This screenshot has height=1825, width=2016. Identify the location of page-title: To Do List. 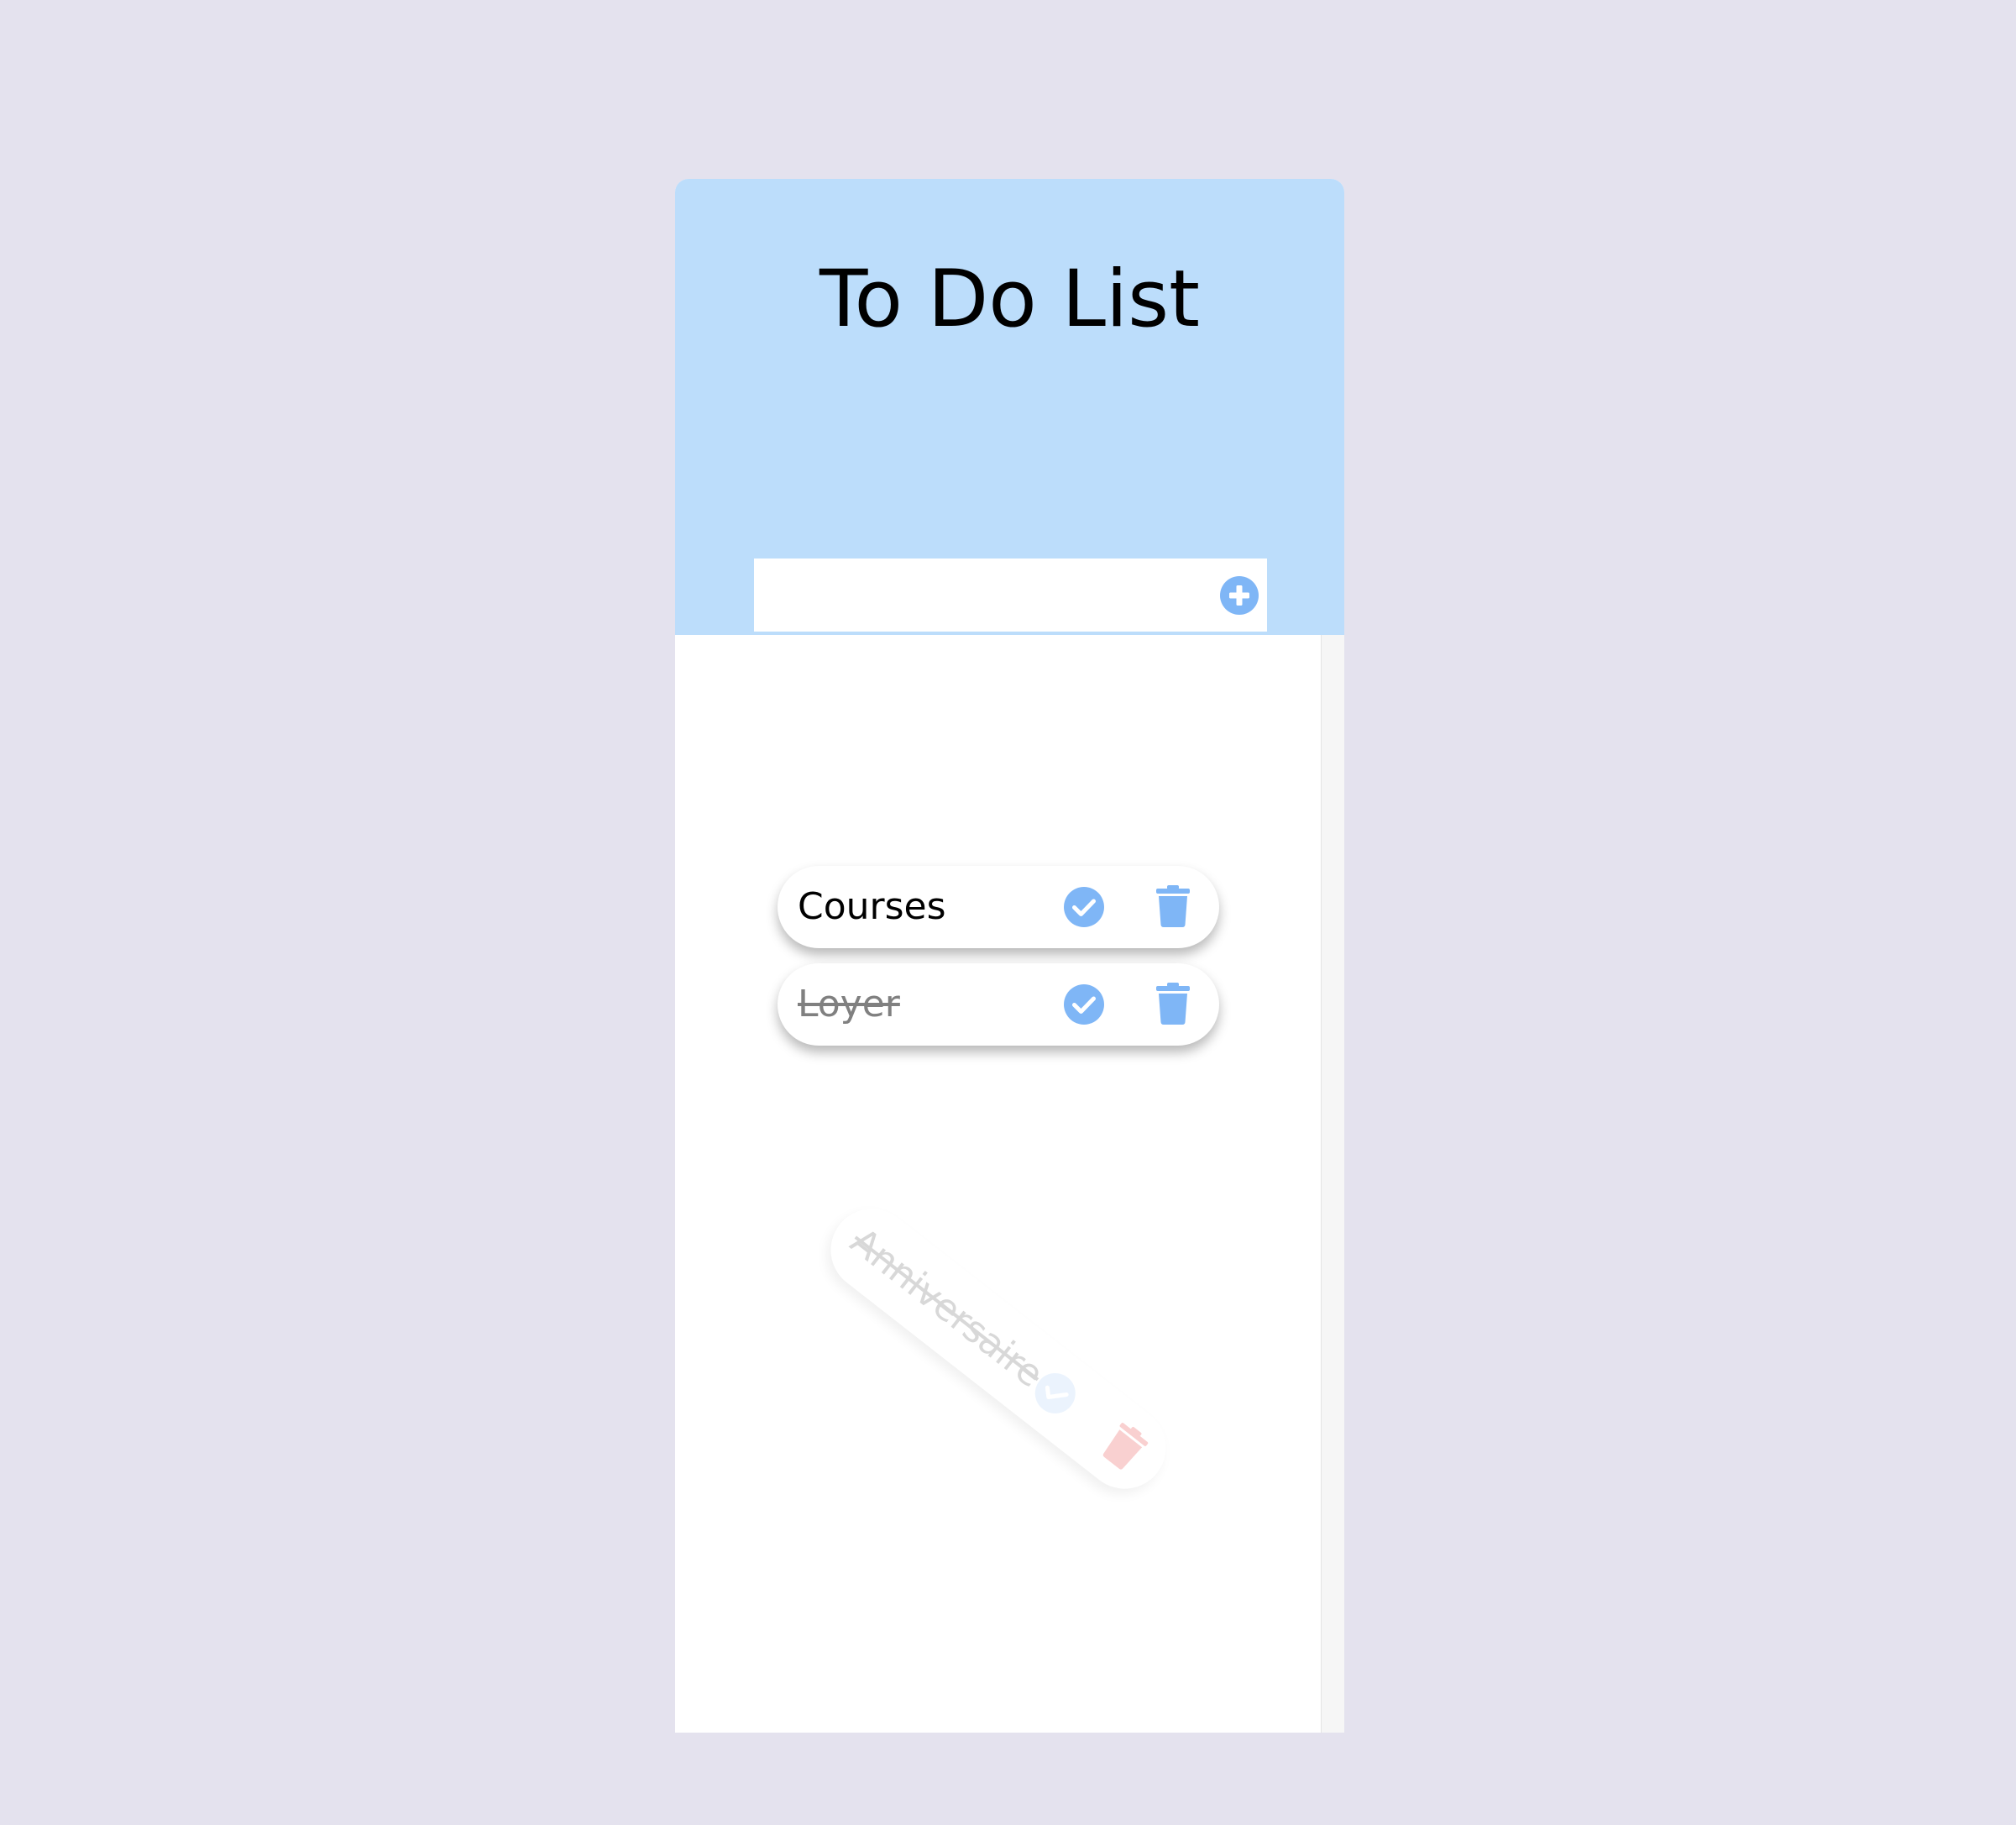
(1010, 299).